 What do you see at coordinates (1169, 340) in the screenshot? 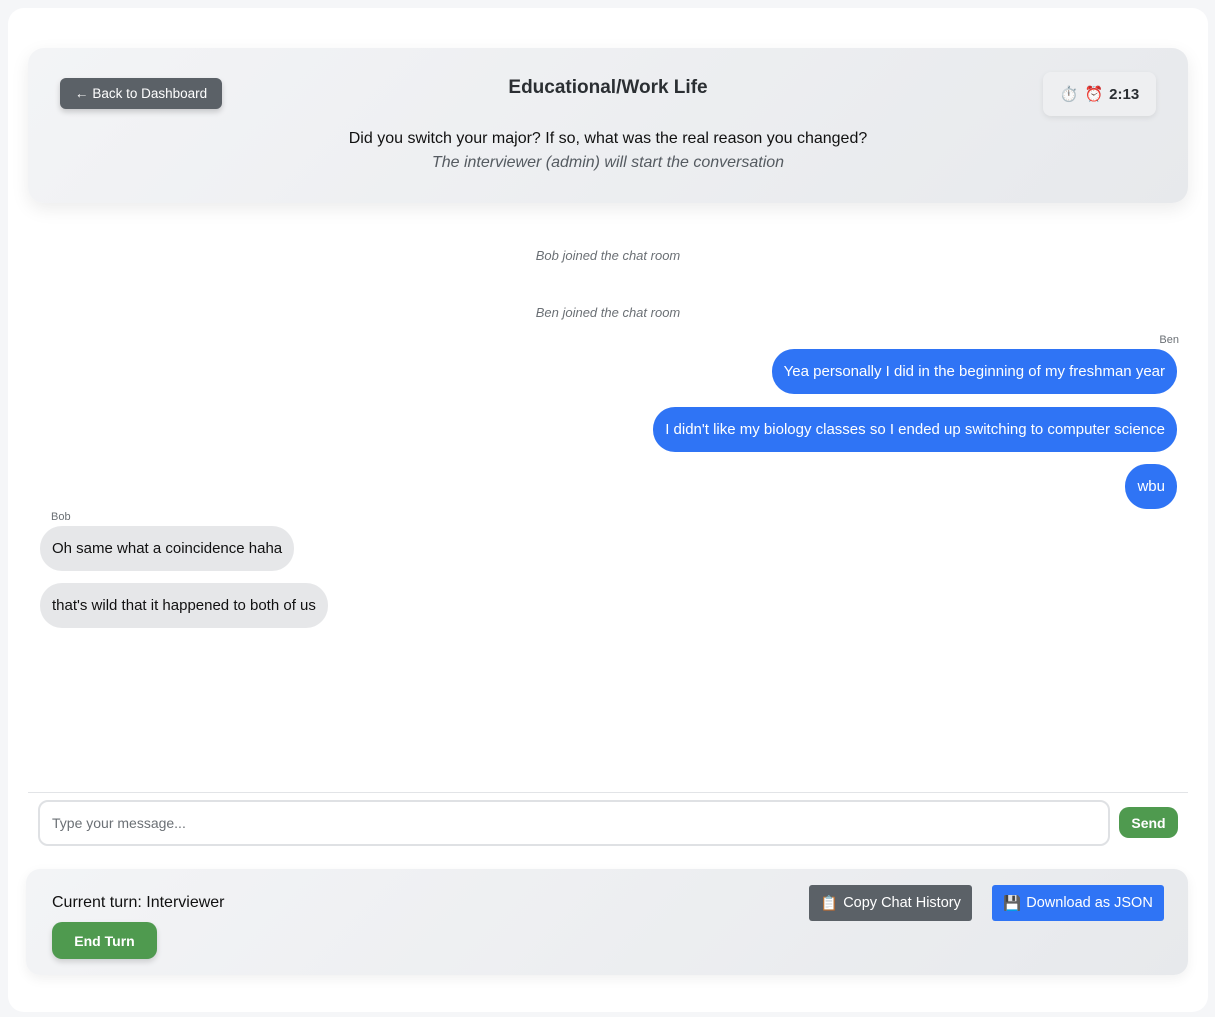
I see `sender-name-ben: Ben` at bounding box center [1169, 340].